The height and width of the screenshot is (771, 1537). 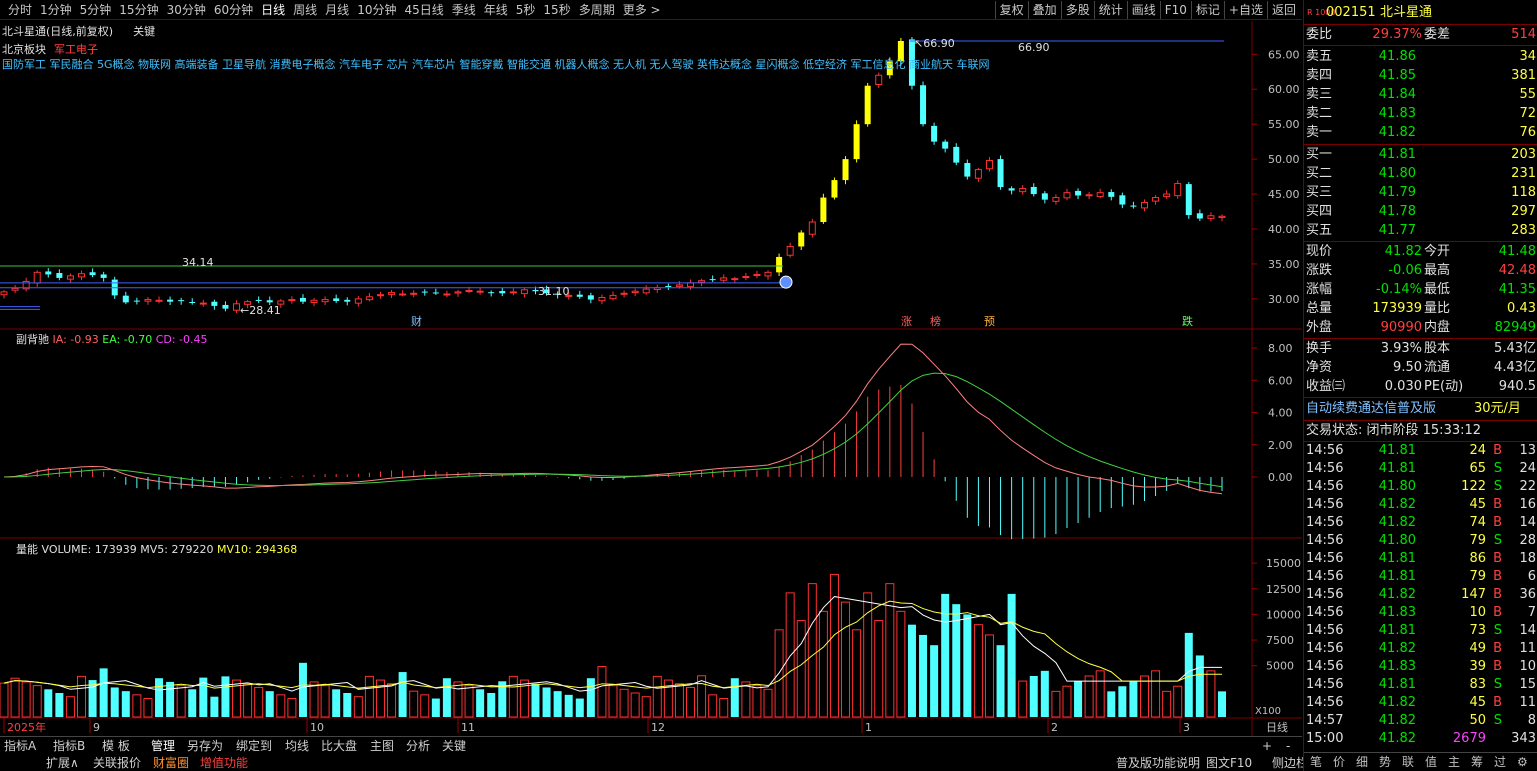 What do you see at coordinates (76, 49) in the screenshot?
I see `sector-label: 军工电子` at bounding box center [76, 49].